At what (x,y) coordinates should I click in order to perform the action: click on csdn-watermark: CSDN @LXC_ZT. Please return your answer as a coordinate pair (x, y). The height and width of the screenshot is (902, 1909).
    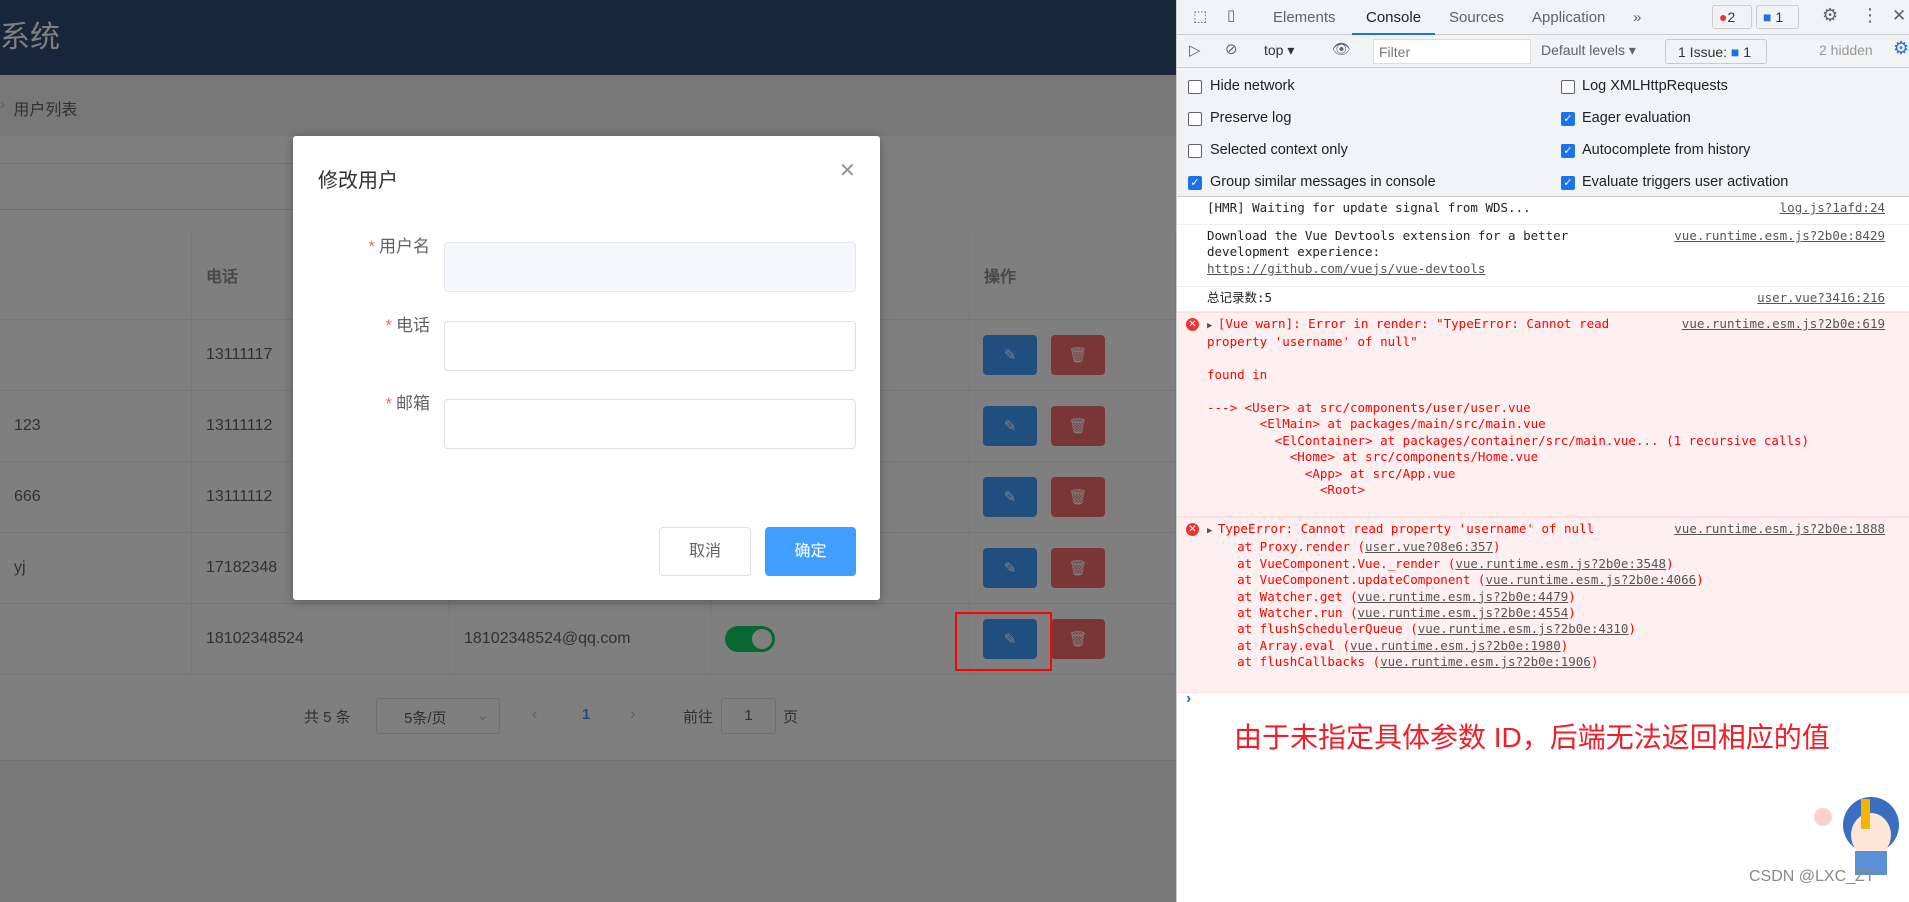
    Looking at the image, I should click on (1812, 876).